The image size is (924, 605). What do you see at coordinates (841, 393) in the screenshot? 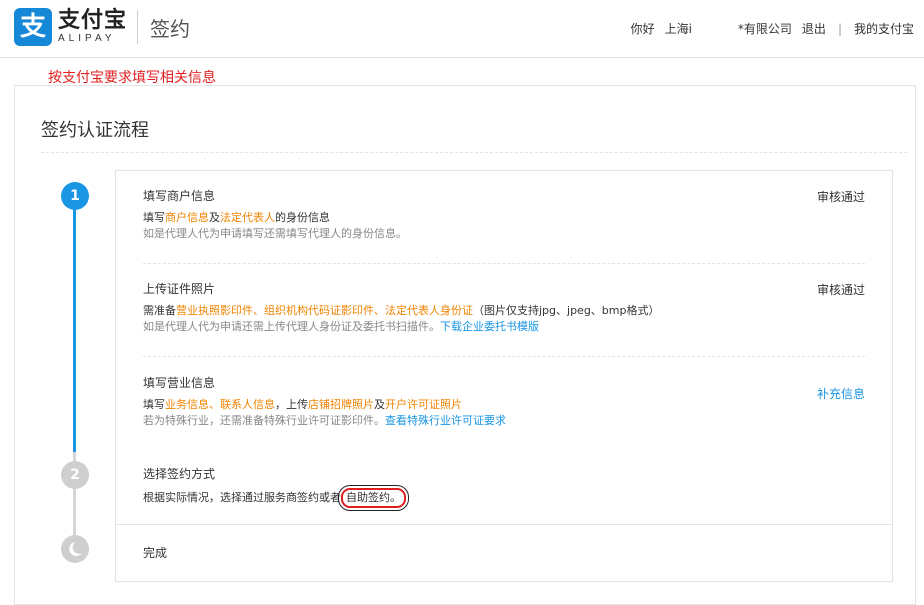
I see `supplement-info-link: 补充信息` at bounding box center [841, 393].